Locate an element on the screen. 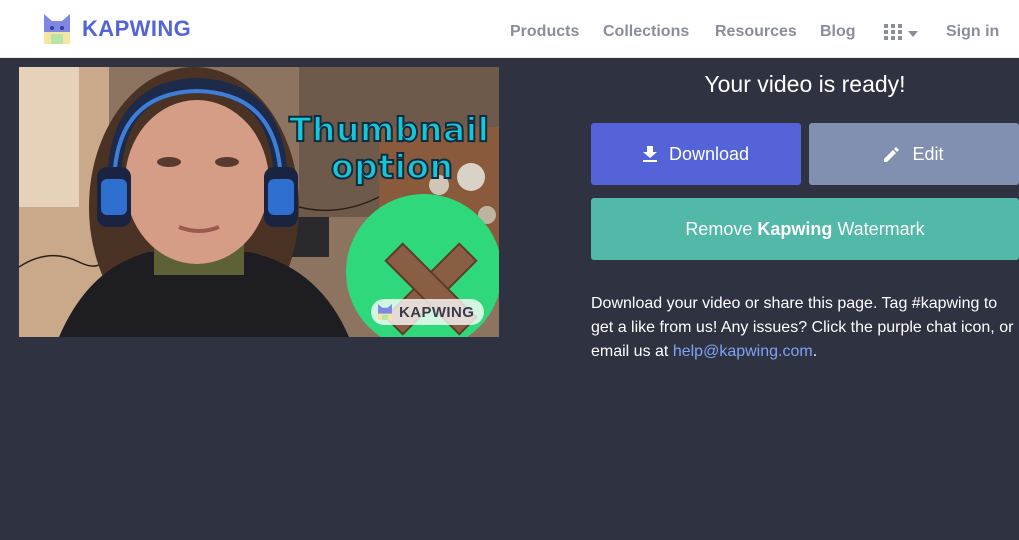  pencil-icon is located at coordinates (892, 154).